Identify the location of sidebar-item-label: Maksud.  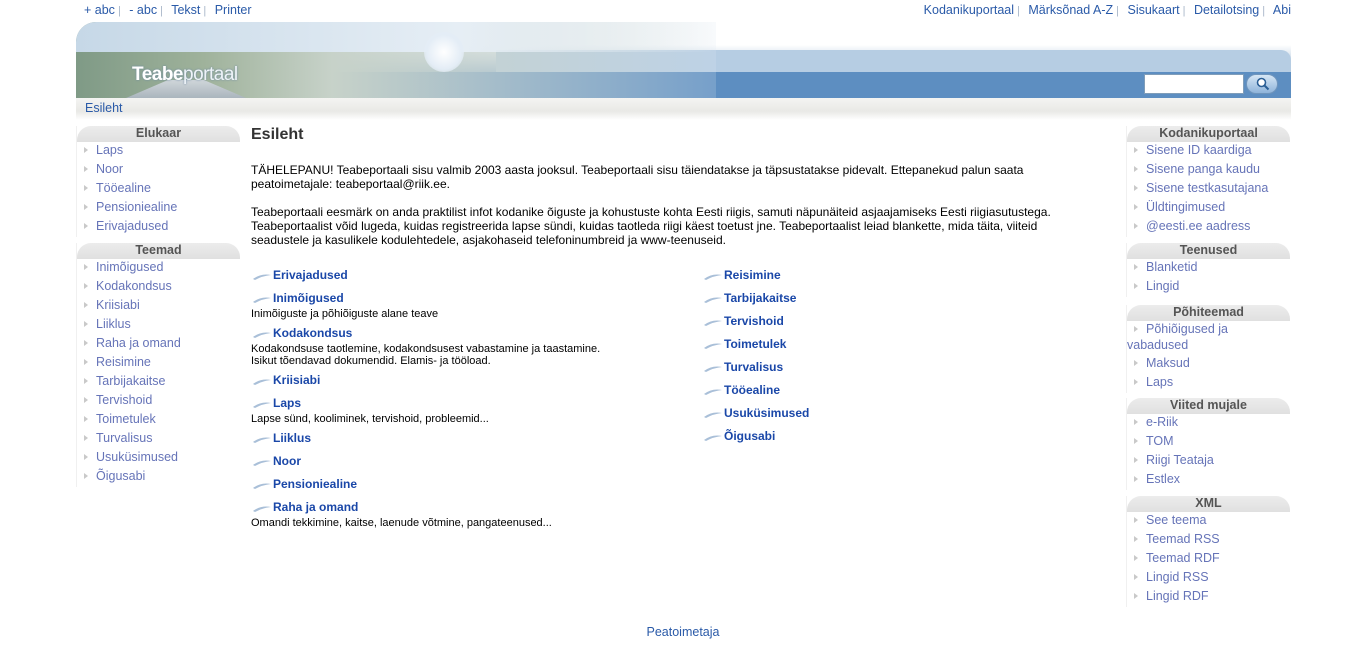
(1168, 363).